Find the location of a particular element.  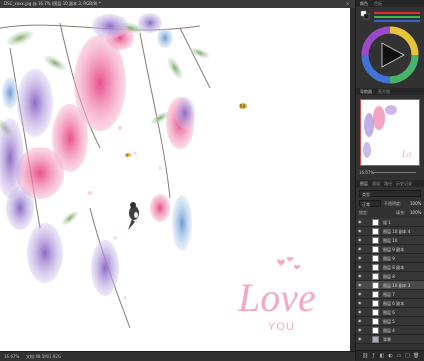

fx-icon: ƒ is located at coordinates (374, 356).